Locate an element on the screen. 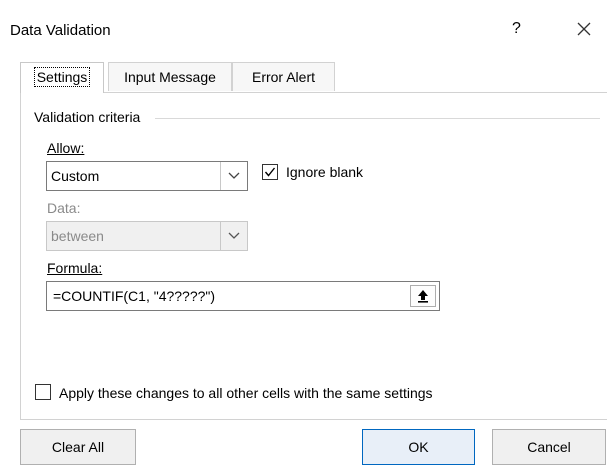  tab-error-alert: Error Alert is located at coordinates (283, 76).